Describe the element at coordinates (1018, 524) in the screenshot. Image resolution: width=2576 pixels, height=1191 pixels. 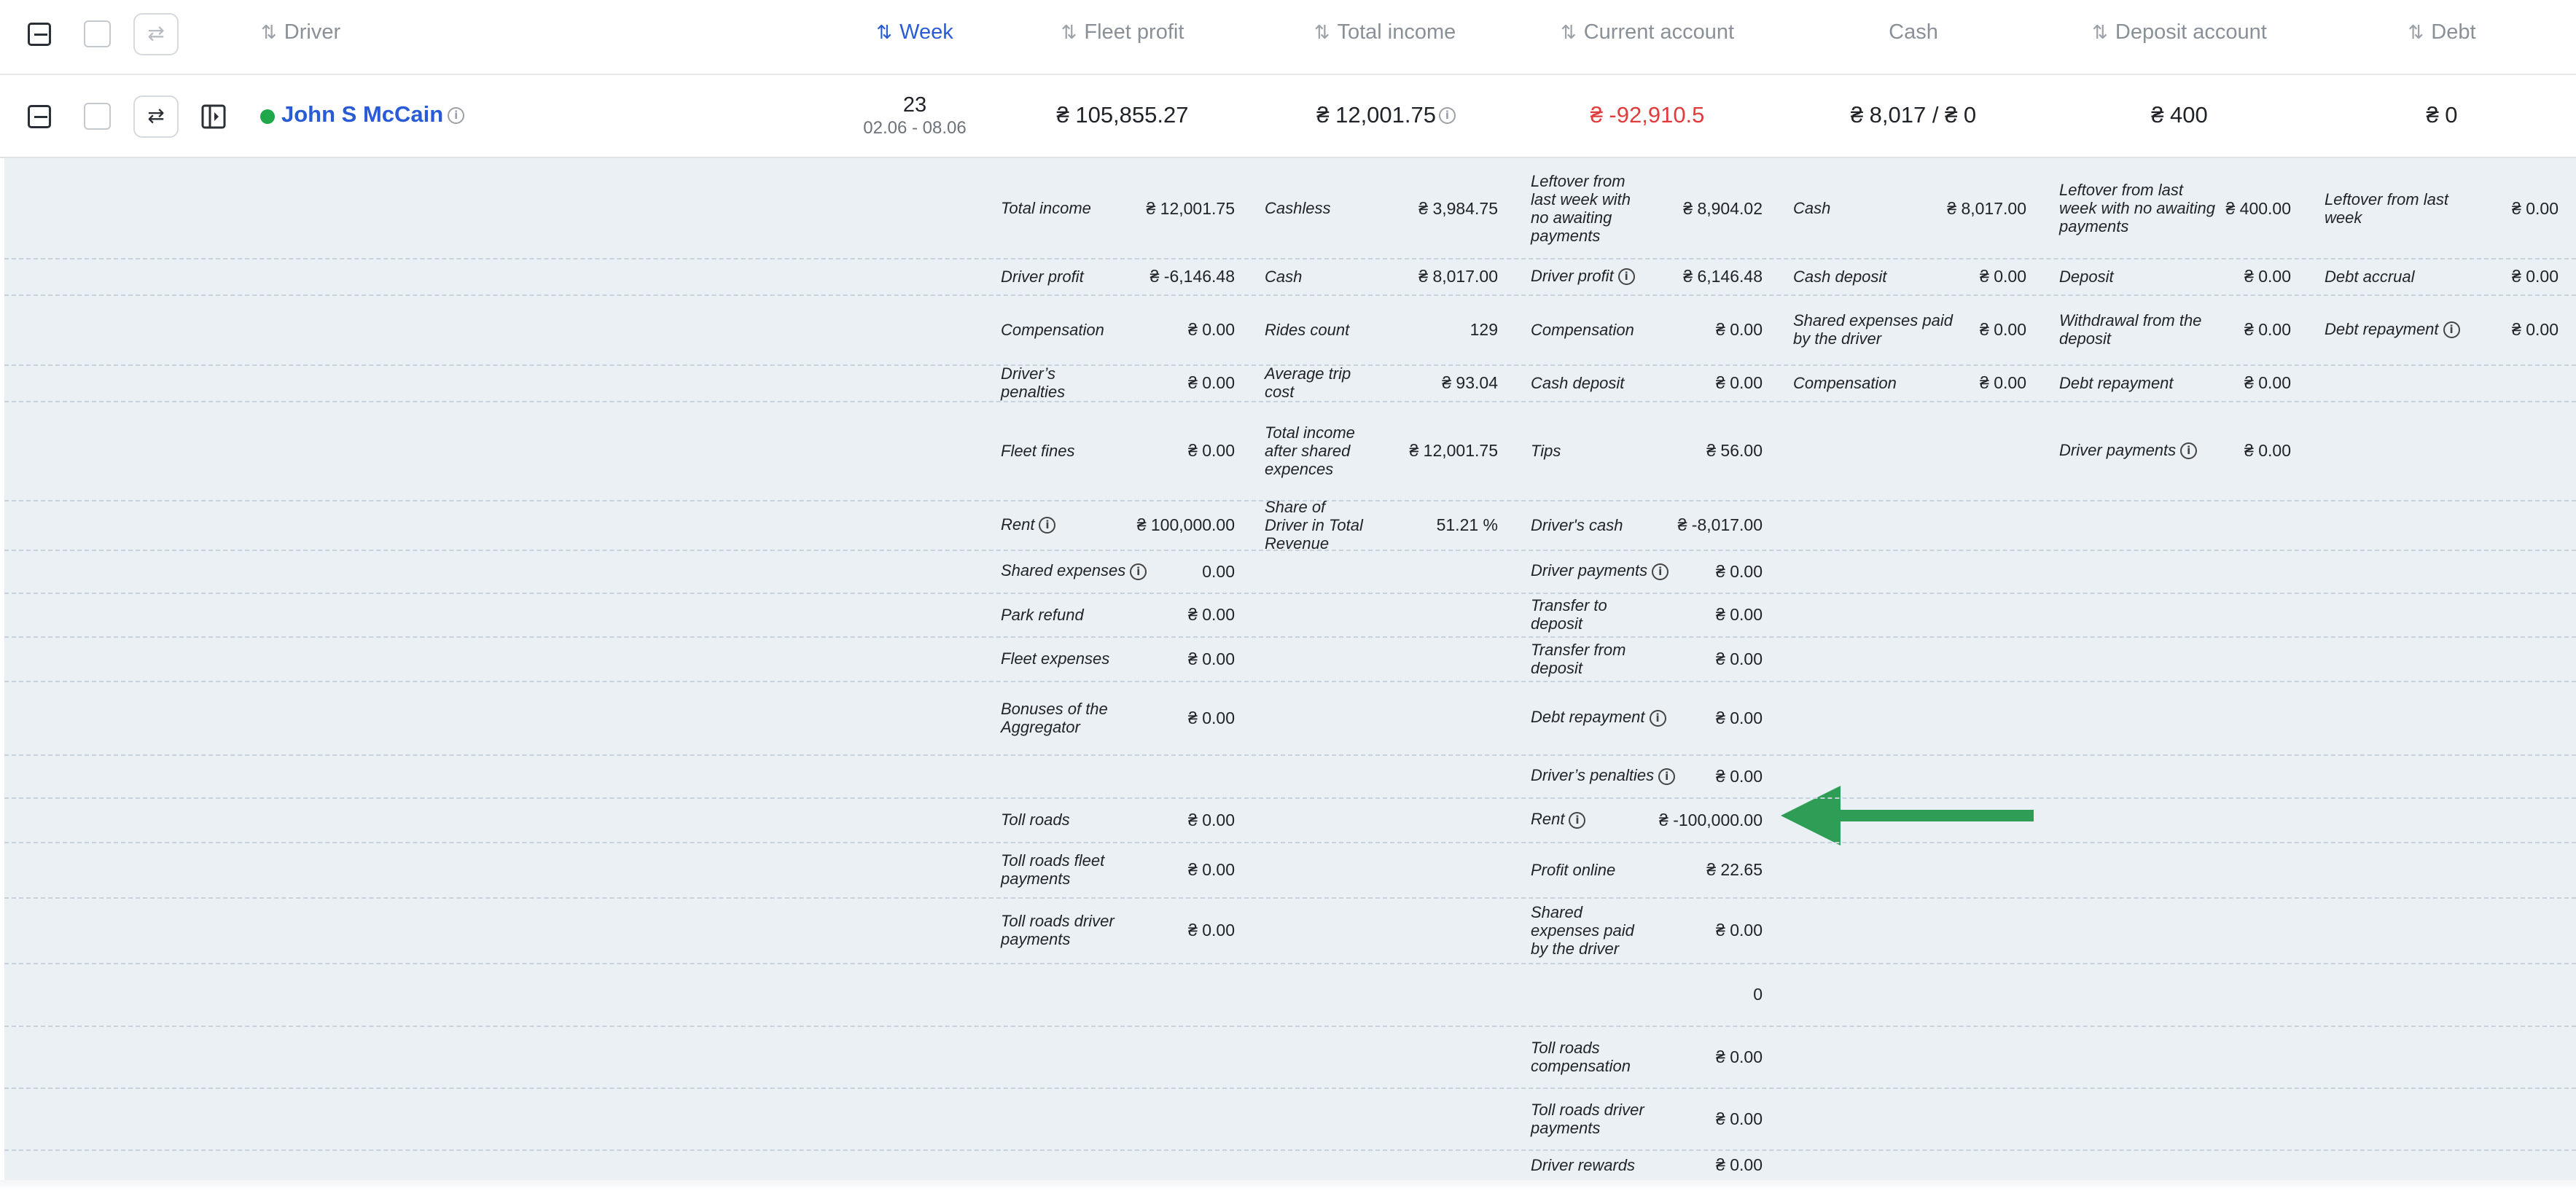
I see `detail-label-text: Rent` at that location.